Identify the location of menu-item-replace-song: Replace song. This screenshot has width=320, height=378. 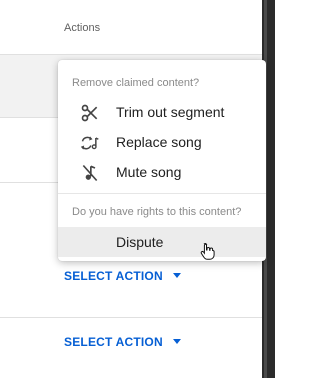
(162, 142).